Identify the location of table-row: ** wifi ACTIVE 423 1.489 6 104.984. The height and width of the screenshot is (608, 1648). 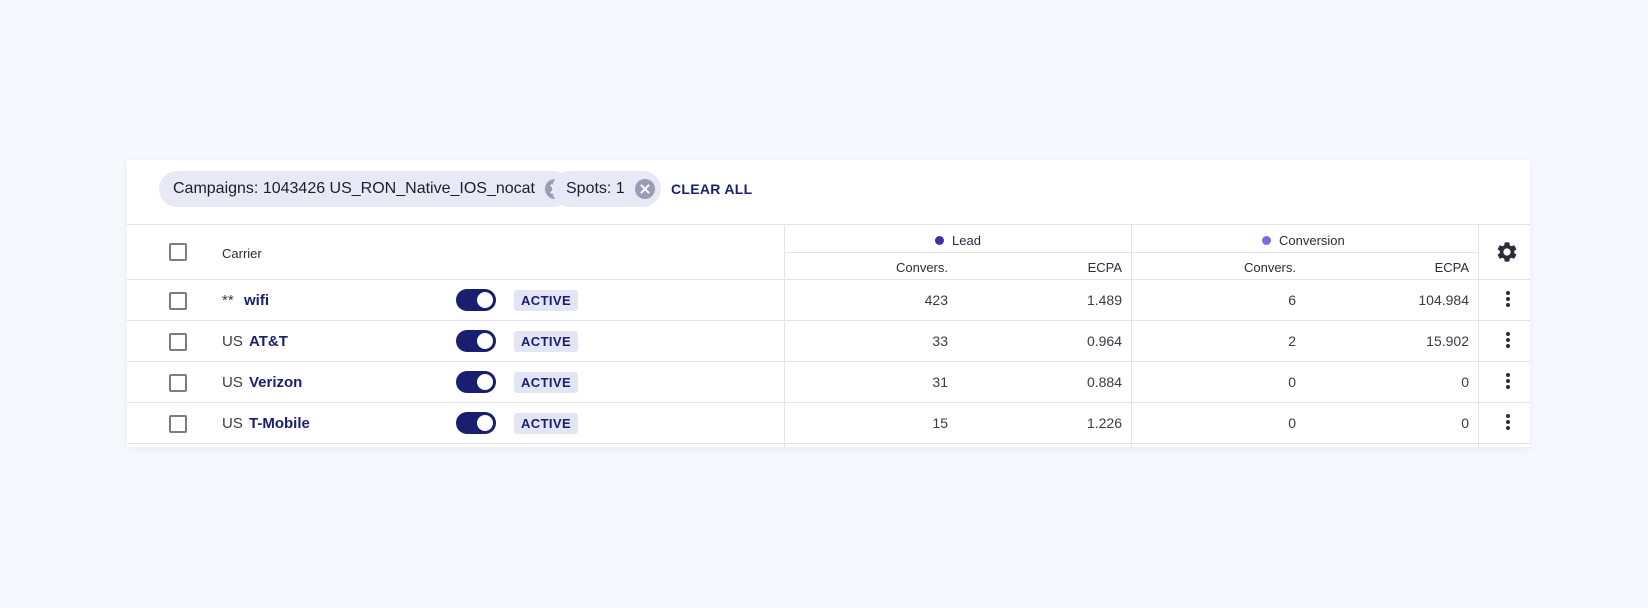
(828, 300).